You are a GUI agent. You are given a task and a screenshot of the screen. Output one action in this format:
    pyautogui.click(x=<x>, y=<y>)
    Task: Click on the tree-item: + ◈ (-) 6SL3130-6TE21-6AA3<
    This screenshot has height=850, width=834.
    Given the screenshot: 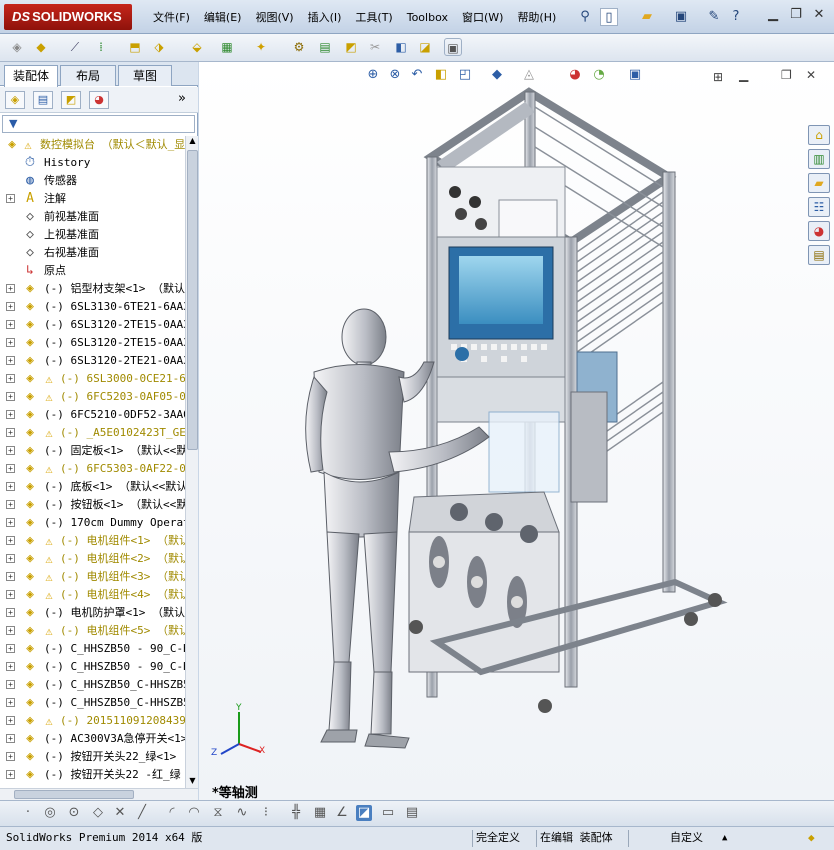 What is the action you would take?
    pyautogui.click(x=93, y=307)
    